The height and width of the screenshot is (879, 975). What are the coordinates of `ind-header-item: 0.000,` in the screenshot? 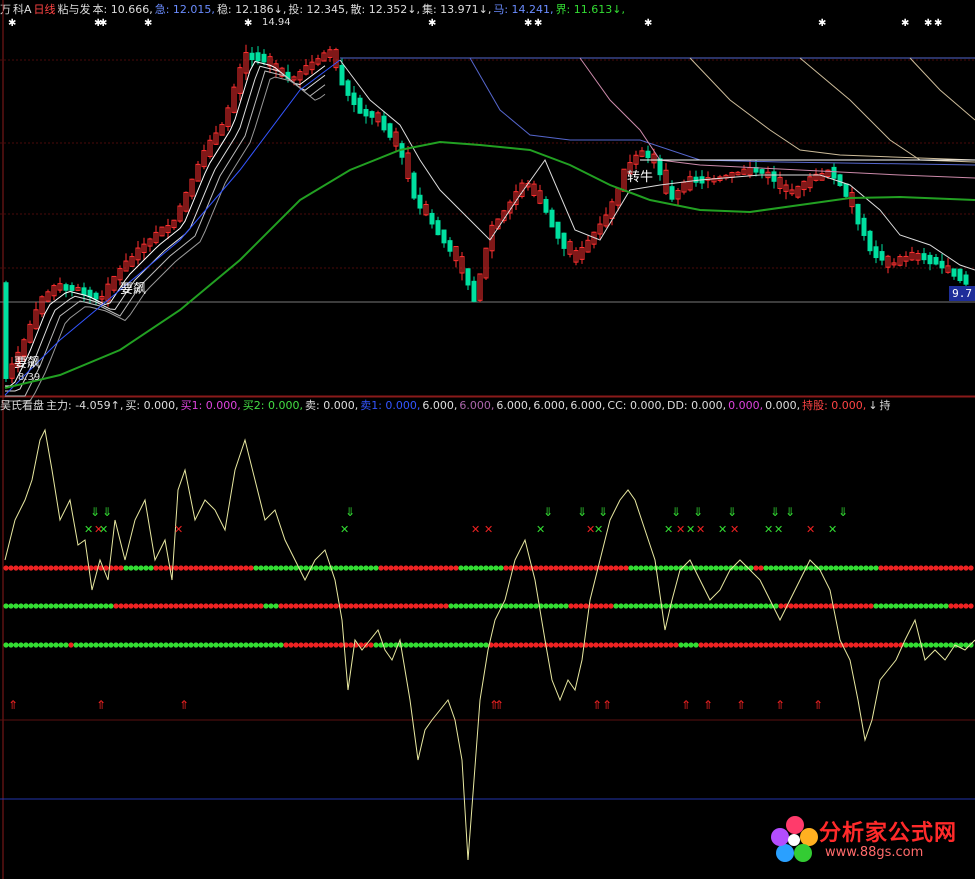 It's located at (783, 405).